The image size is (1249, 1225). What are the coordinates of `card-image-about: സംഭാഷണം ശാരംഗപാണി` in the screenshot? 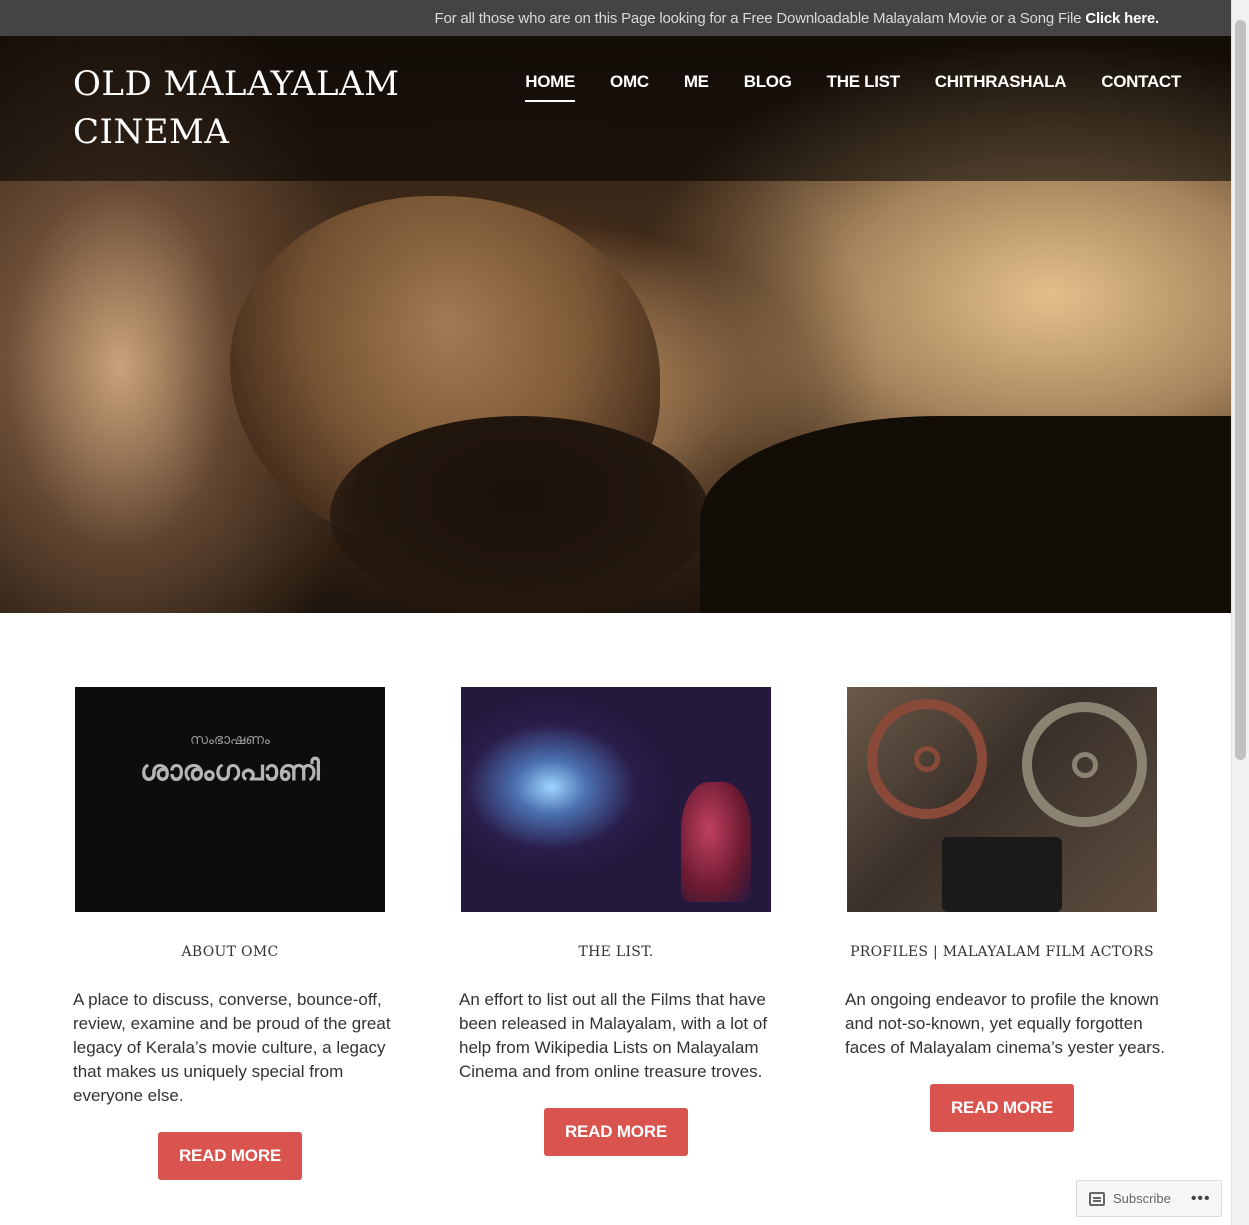 It's located at (230, 799).